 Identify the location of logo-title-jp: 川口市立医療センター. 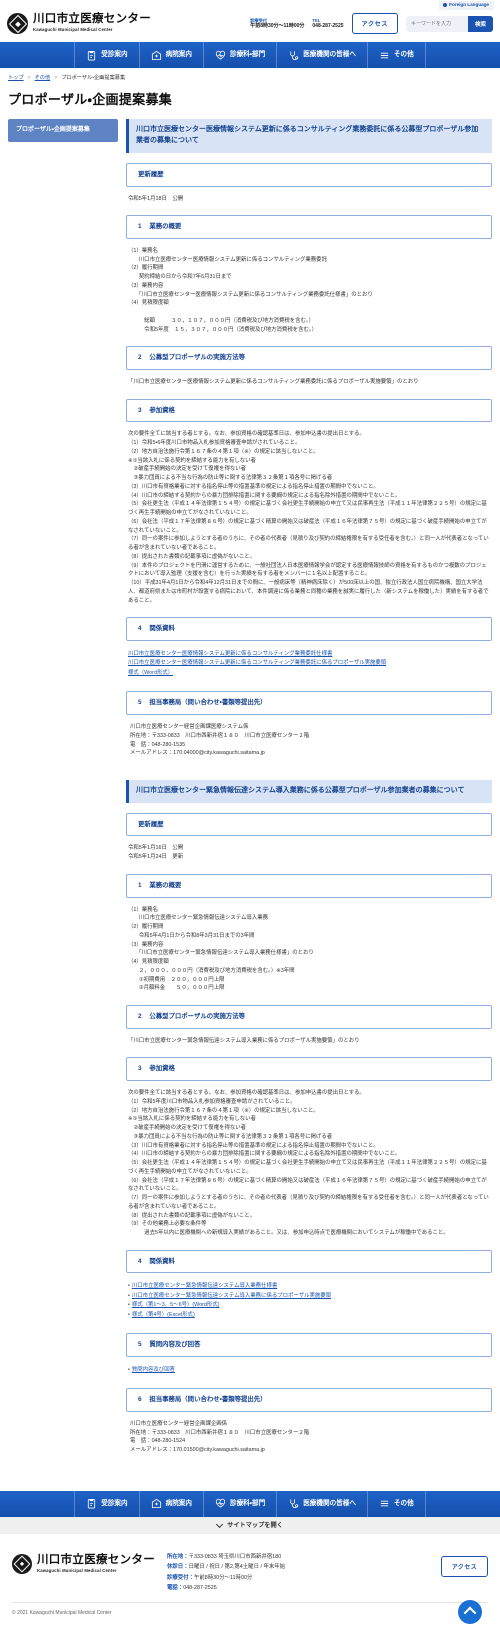
(92, 19).